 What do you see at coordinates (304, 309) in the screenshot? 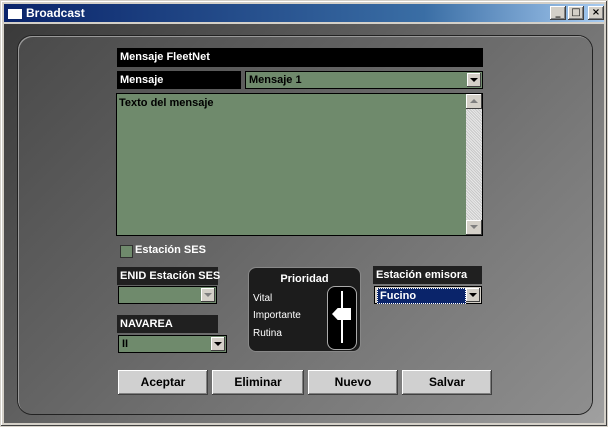
I see `priority-group: Prioridad Vital Importante Rutina` at bounding box center [304, 309].